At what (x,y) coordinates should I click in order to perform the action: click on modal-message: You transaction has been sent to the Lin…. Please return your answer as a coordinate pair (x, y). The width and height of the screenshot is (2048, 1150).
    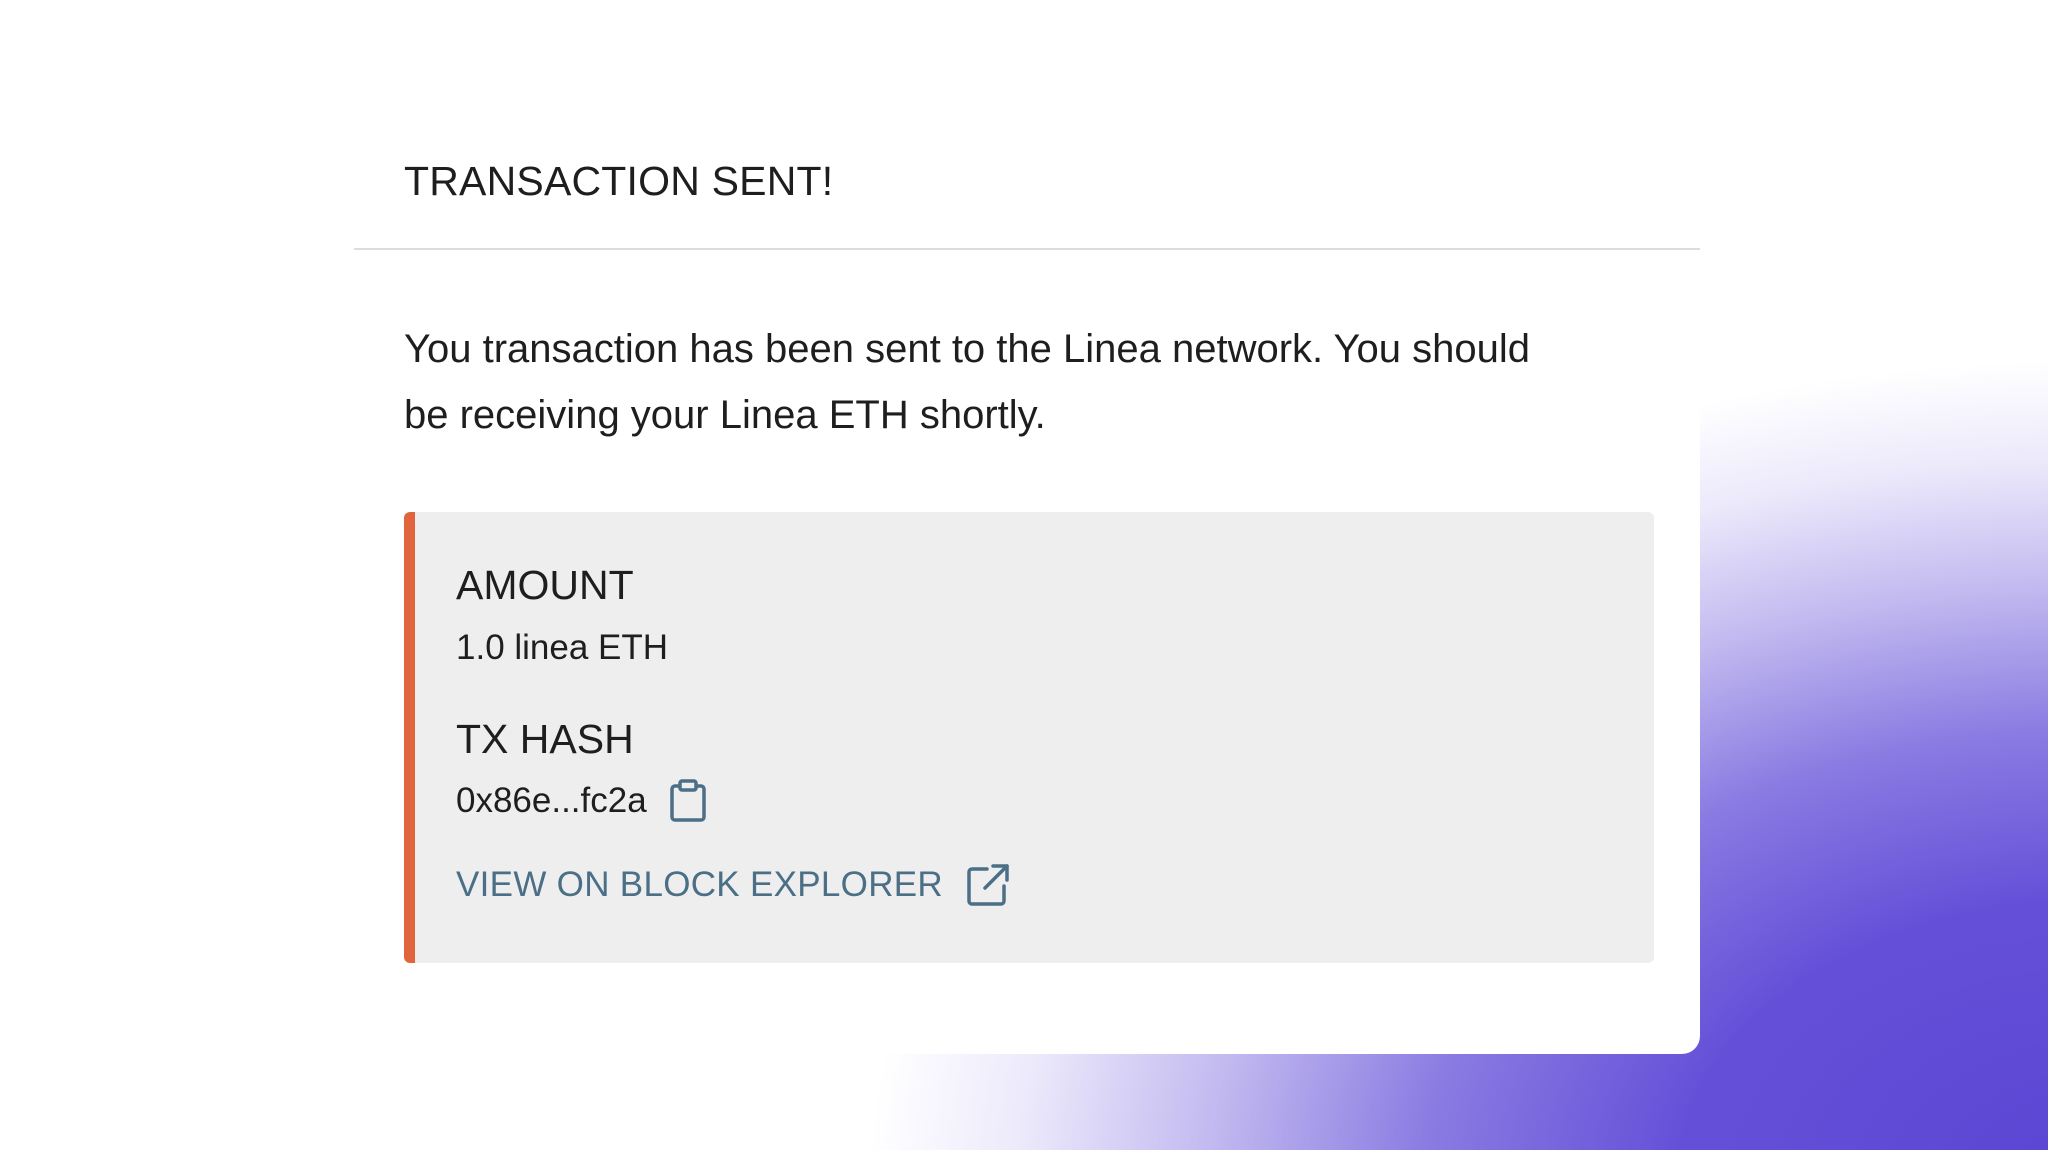
    Looking at the image, I should click on (967, 382).